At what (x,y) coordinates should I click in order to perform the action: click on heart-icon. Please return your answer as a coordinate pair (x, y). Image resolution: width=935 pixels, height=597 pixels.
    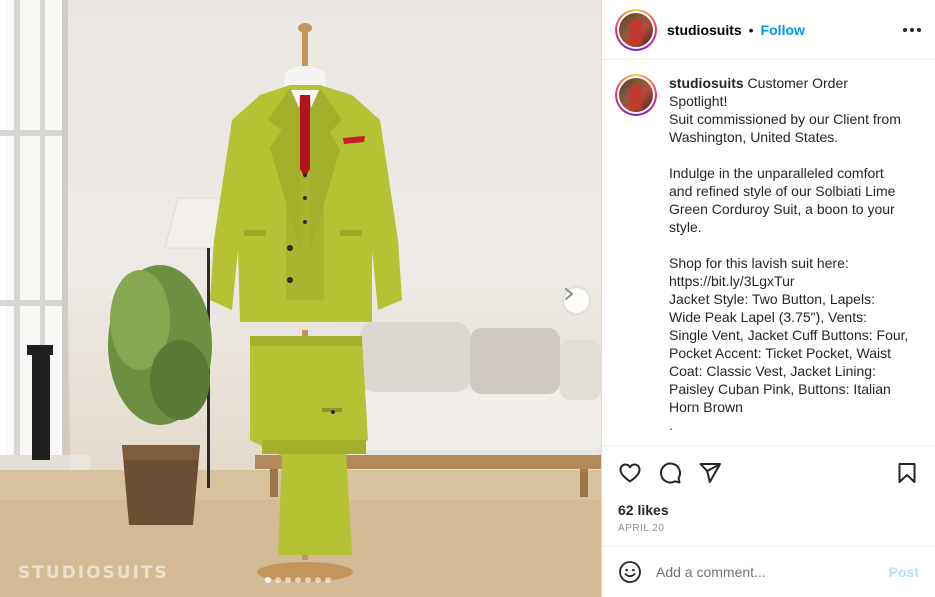
    Looking at the image, I should click on (630, 473).